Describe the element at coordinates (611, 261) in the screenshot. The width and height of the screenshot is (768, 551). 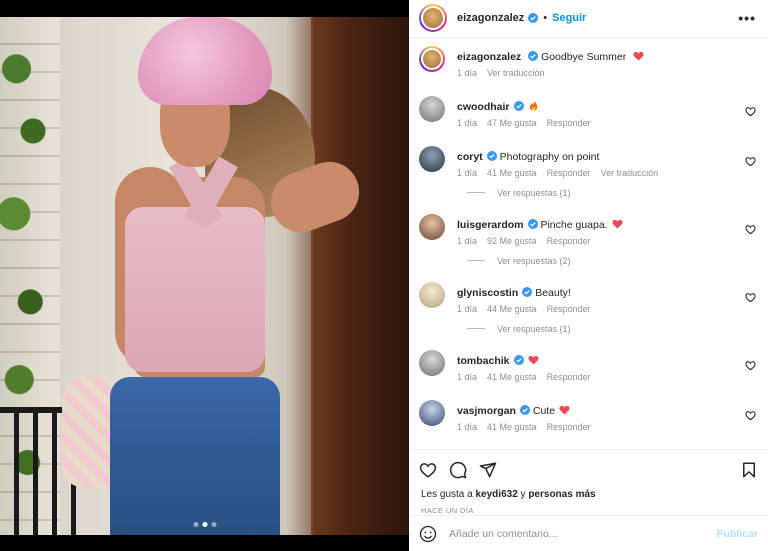
I see `view-replies-button: Ver respuestas (2)` at that location.